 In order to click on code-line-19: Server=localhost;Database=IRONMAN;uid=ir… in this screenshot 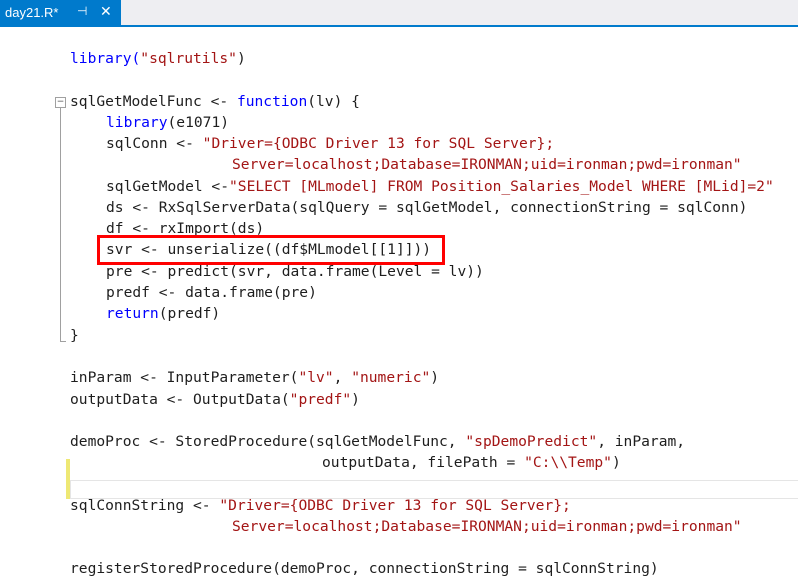, I will do `click(487, 526)`.